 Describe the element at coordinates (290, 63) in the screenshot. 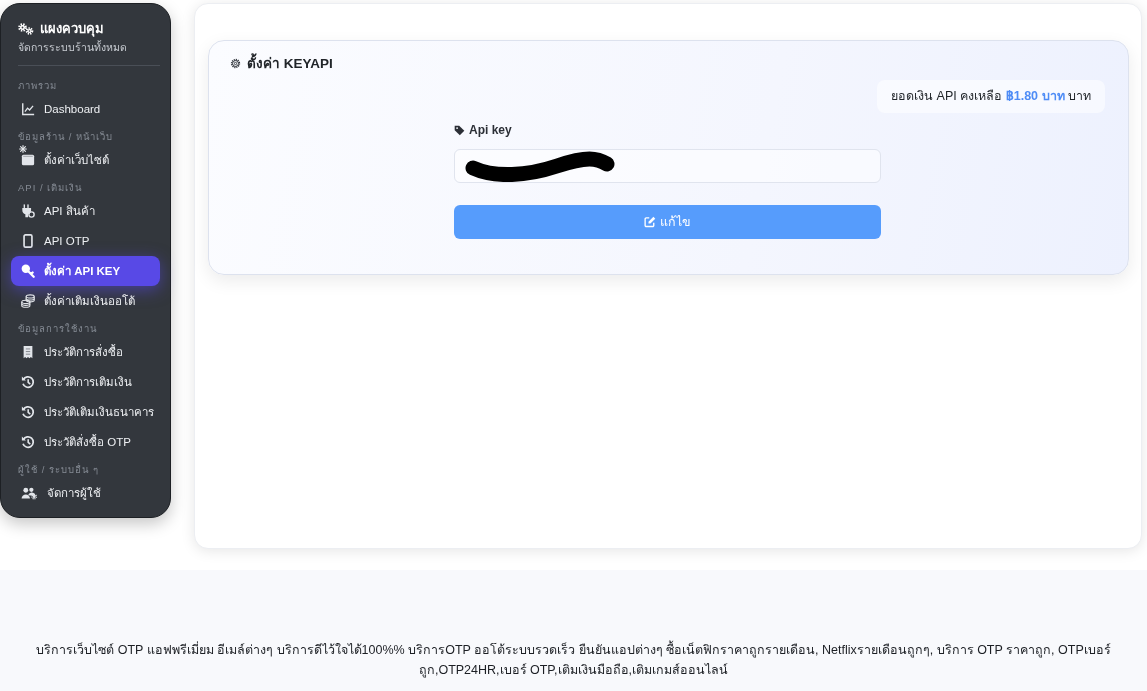

I see `card-title: ตั้งค่า KEYAPI` at that location.